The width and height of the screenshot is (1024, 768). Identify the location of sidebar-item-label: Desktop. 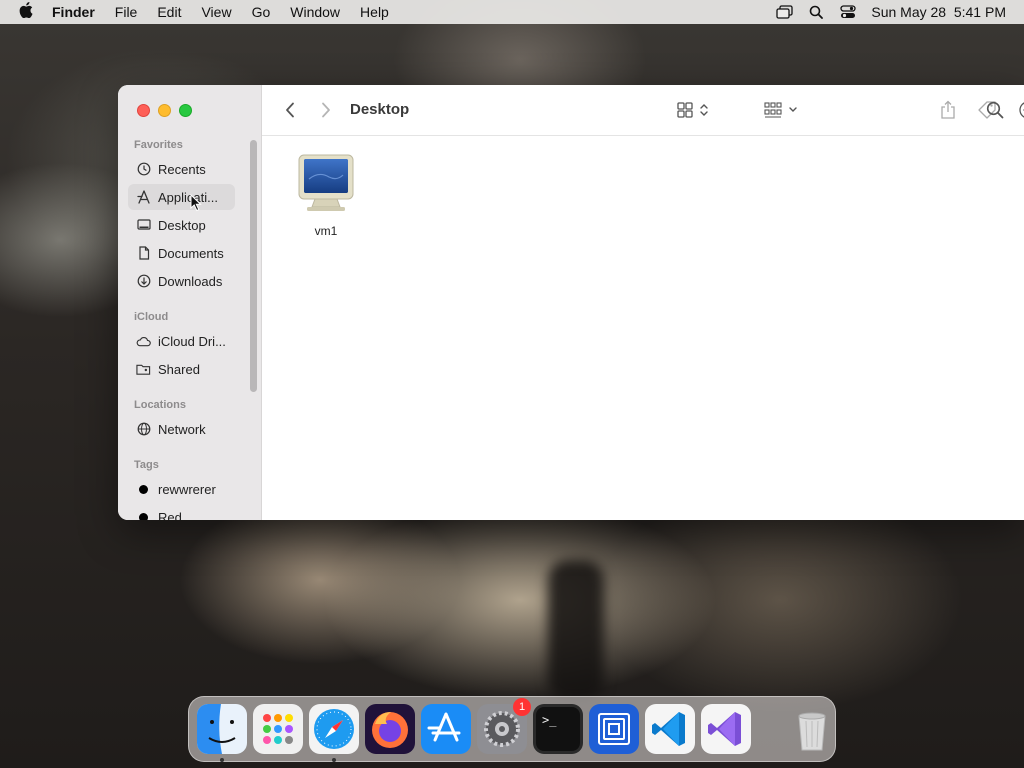
(182, 225).